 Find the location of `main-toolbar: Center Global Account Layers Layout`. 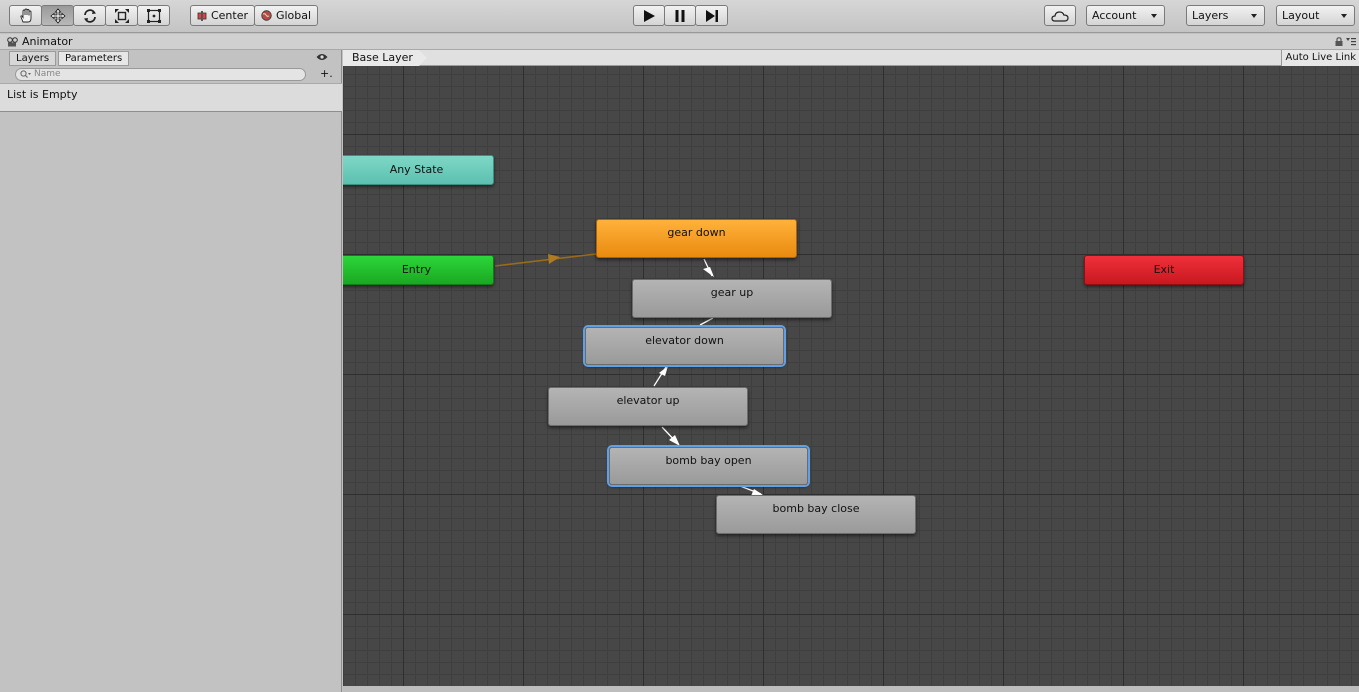

main-toolbar: Center Global Account Layers Layout is located at coordinates (679, 16).